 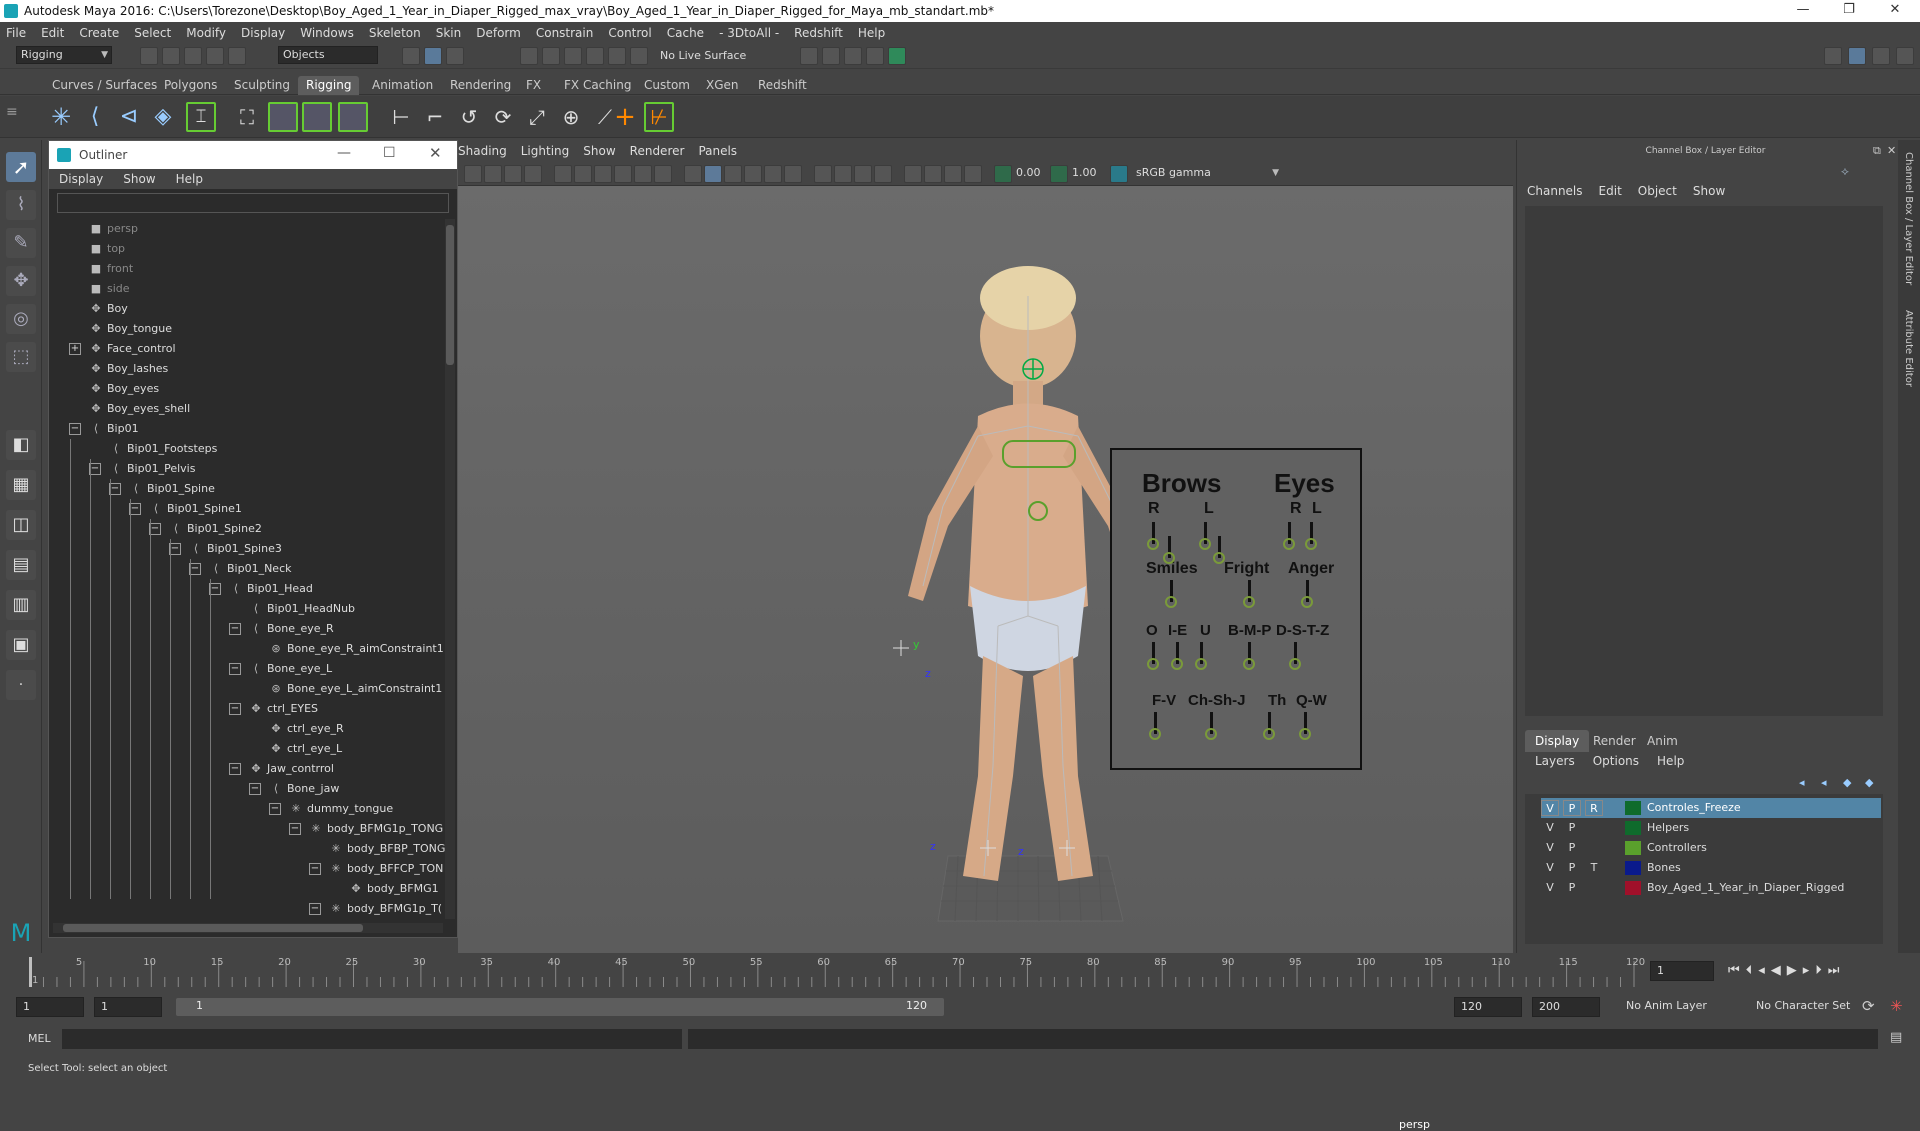 I want to click on side-by-side-icon: ◫, so click(x=21, y=525).